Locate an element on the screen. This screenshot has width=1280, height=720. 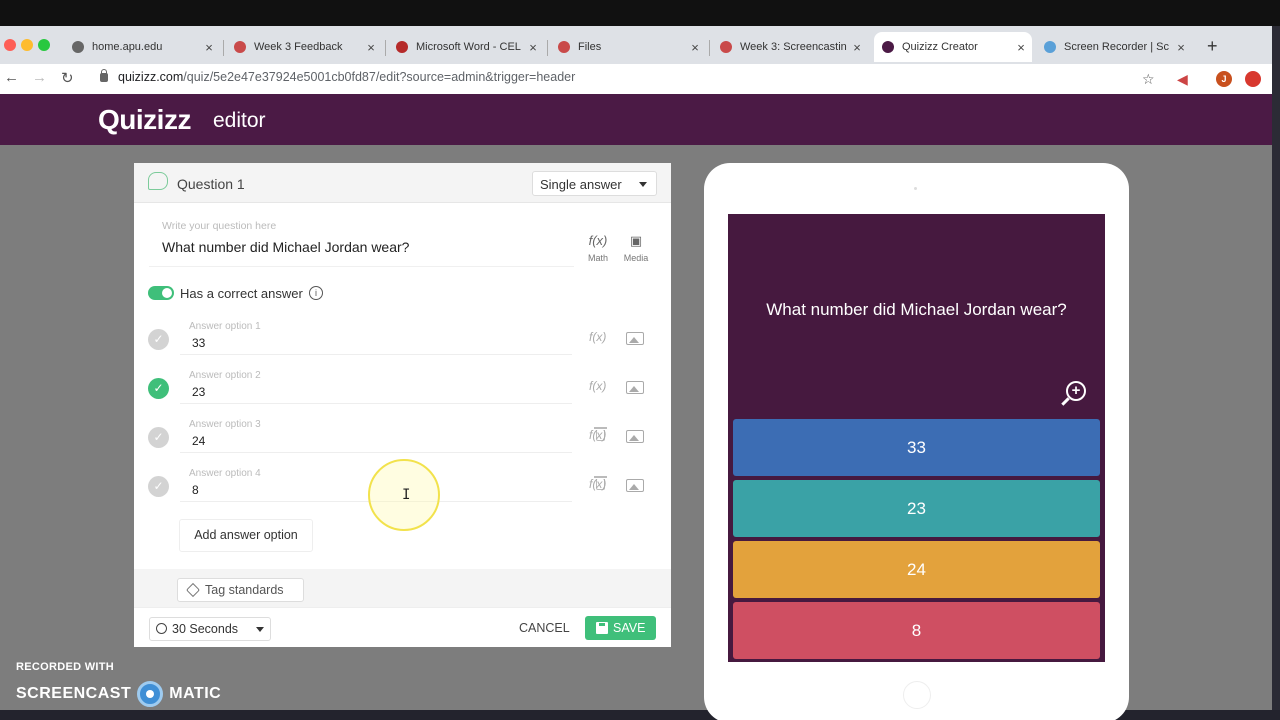
preview-answer-tile: 24 is located at coordinates (916, 569).